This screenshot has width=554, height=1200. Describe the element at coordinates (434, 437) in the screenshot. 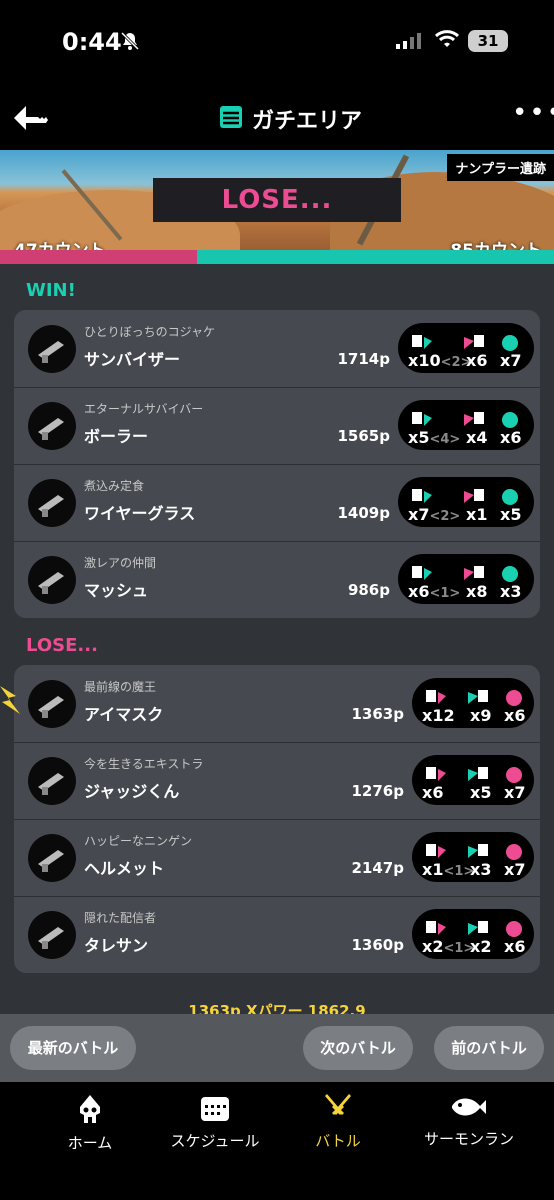

I see `kill-count: x5<4>` at that location.